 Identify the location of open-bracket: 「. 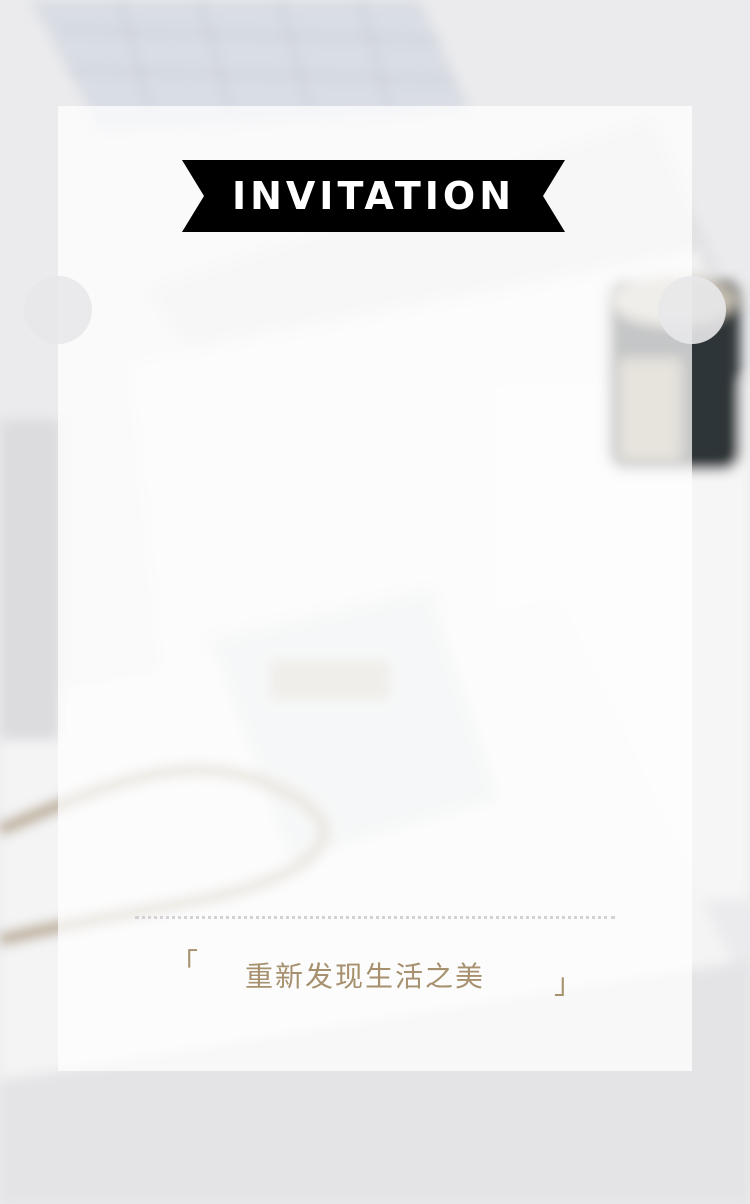
(184, 963).